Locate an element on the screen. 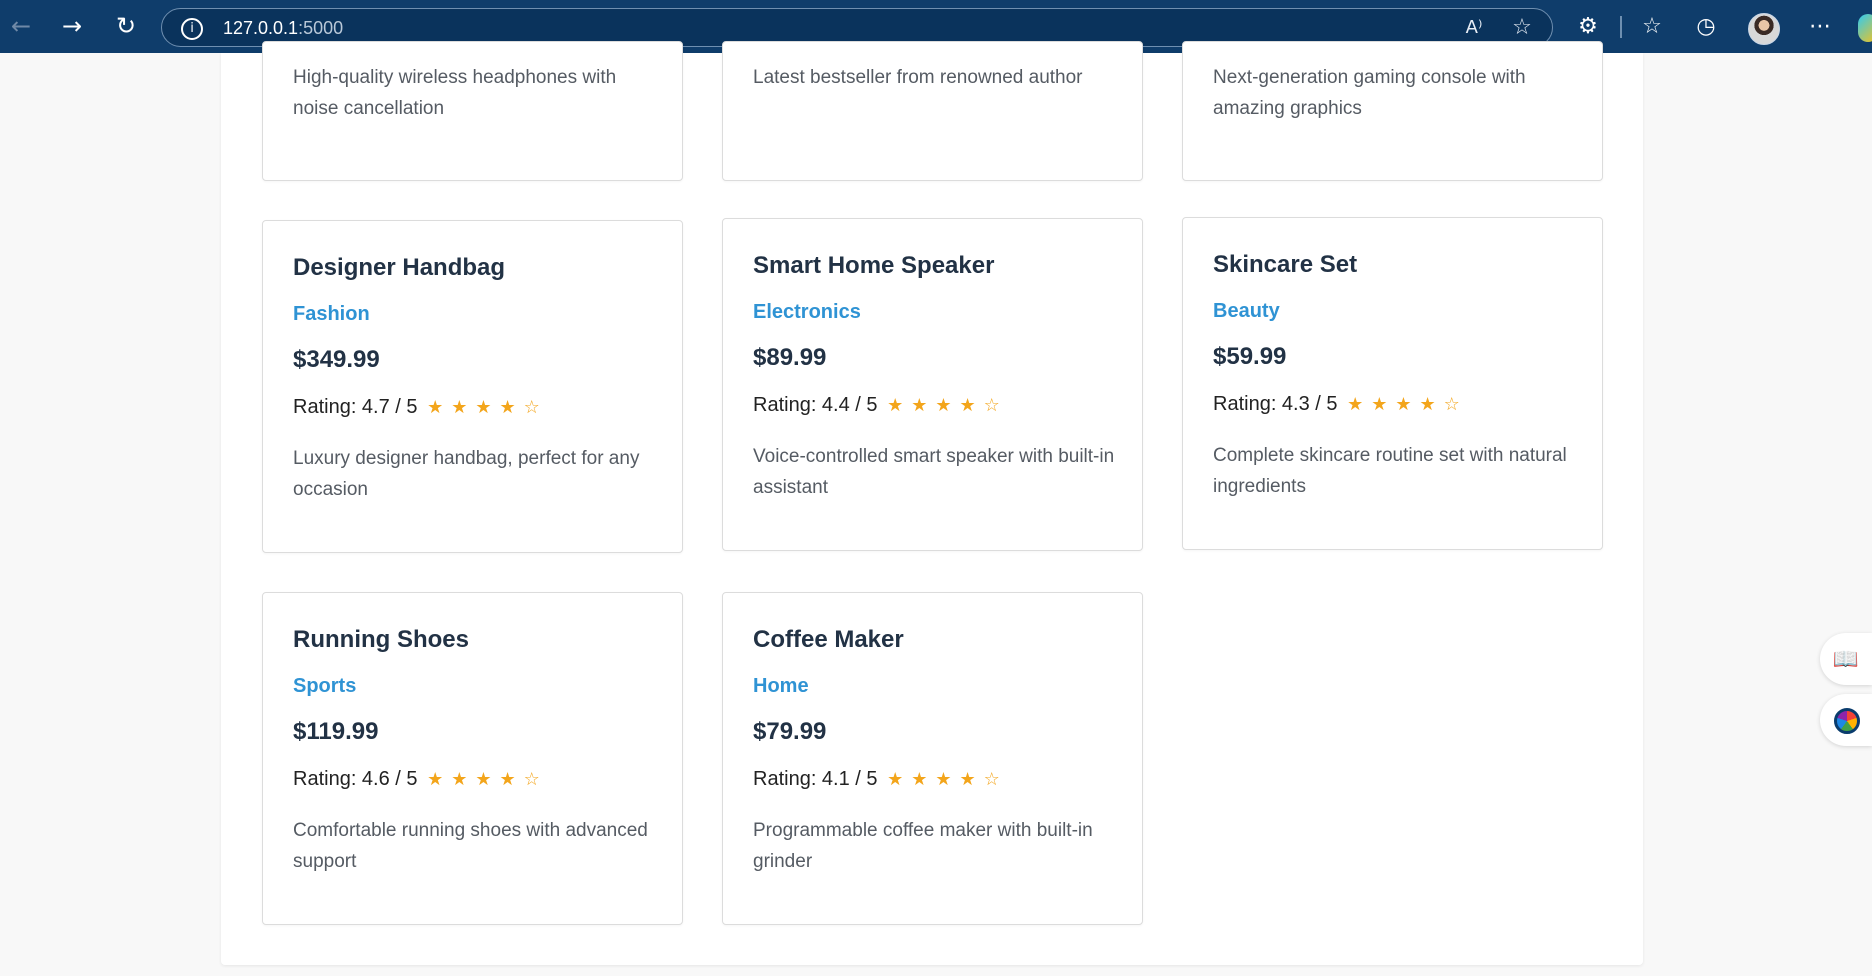 This screenshot has width=1872, height=976. url-port: :5000 is located at coordinates (321, 28).